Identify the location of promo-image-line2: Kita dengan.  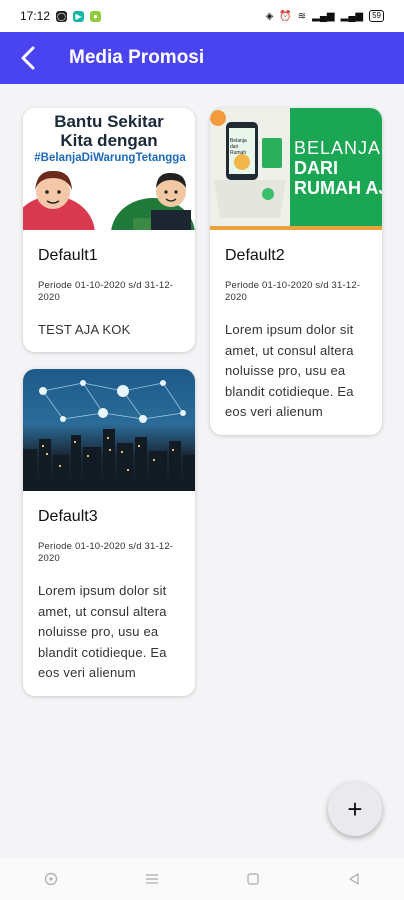
(109, 140).